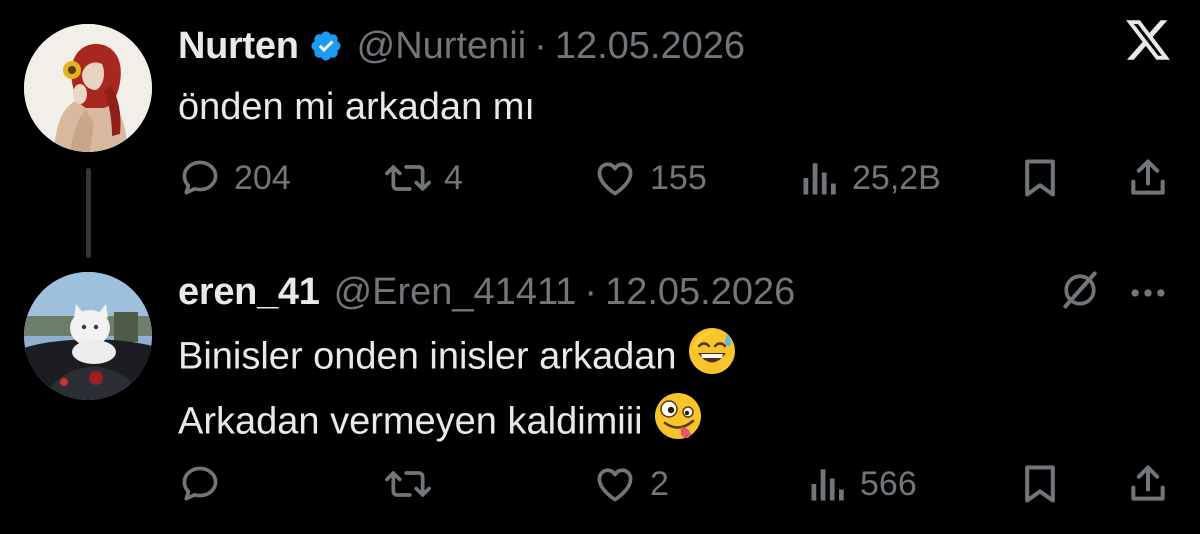 Image resolution: width=1200 pixels, height=534 pixels. Describe the element at coordinates (678, 423) in the screenshot. I see `zany-face-emoji` at that location.